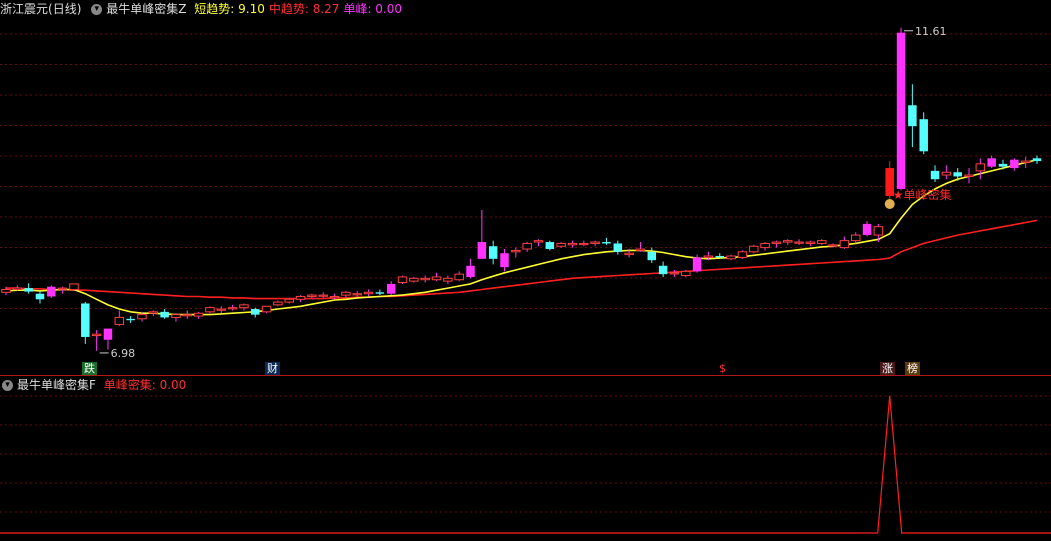 The image size is (1051, 541). Describe the element at coordinates (722, 368) in the screenshot. I see `event-marker-2: $` at that location.